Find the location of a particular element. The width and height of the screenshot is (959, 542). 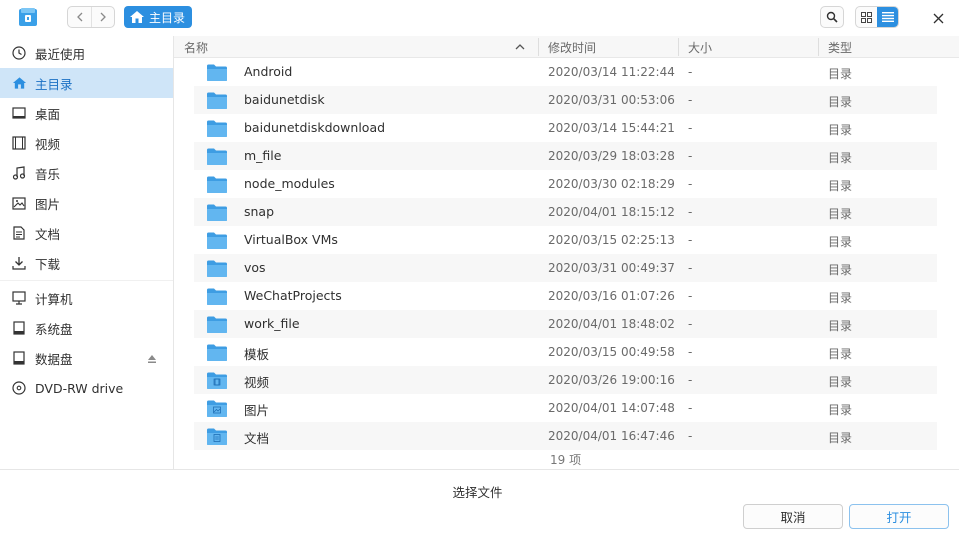

file-name: m_file is located at coordinates (263, 155).